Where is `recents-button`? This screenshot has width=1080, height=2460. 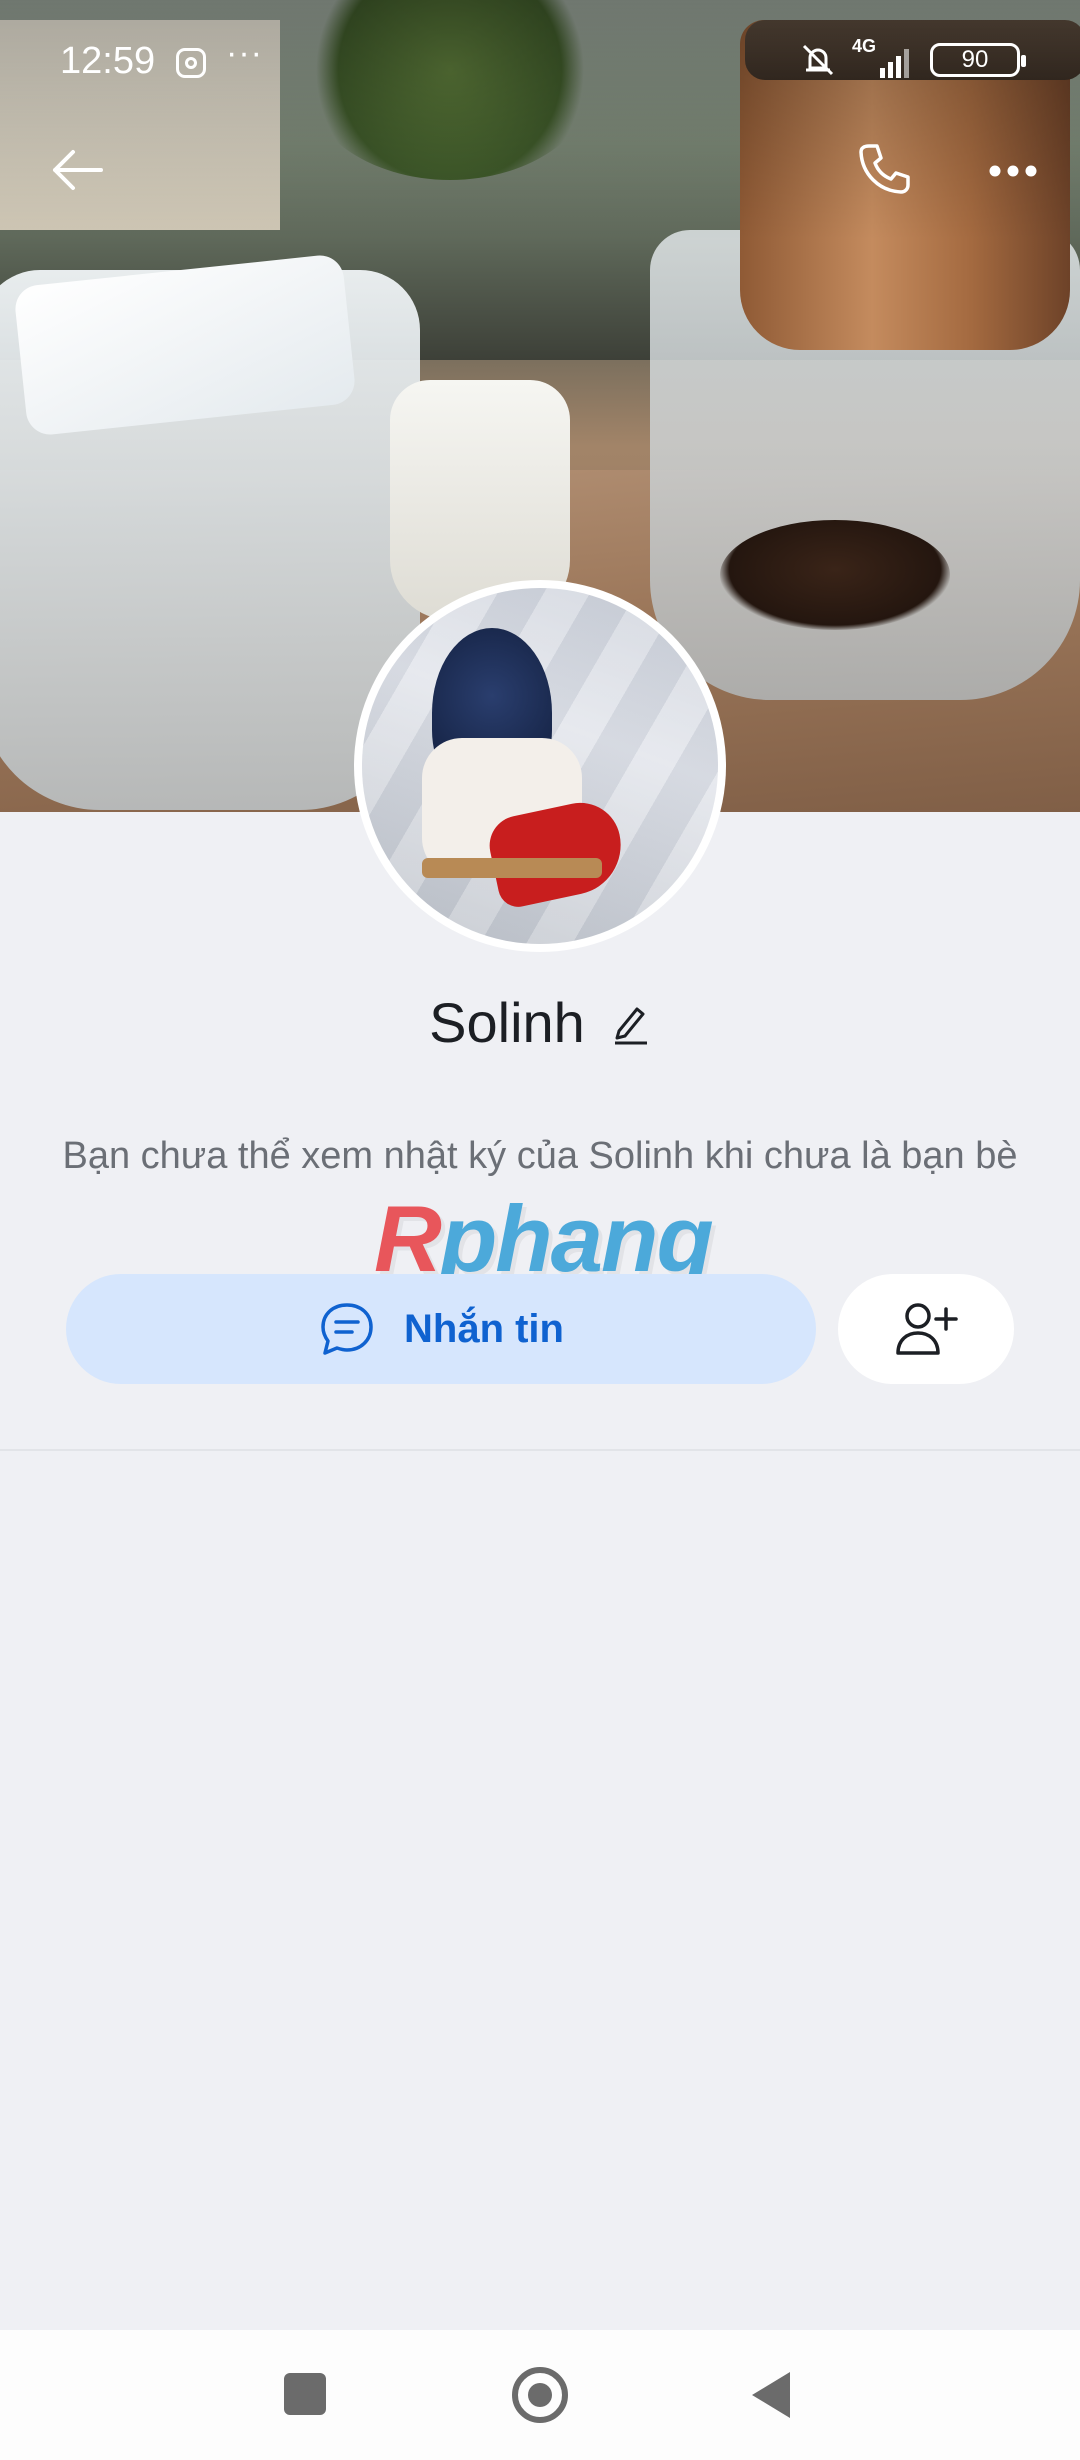 recents-button is located at coordinates (305, 2394).